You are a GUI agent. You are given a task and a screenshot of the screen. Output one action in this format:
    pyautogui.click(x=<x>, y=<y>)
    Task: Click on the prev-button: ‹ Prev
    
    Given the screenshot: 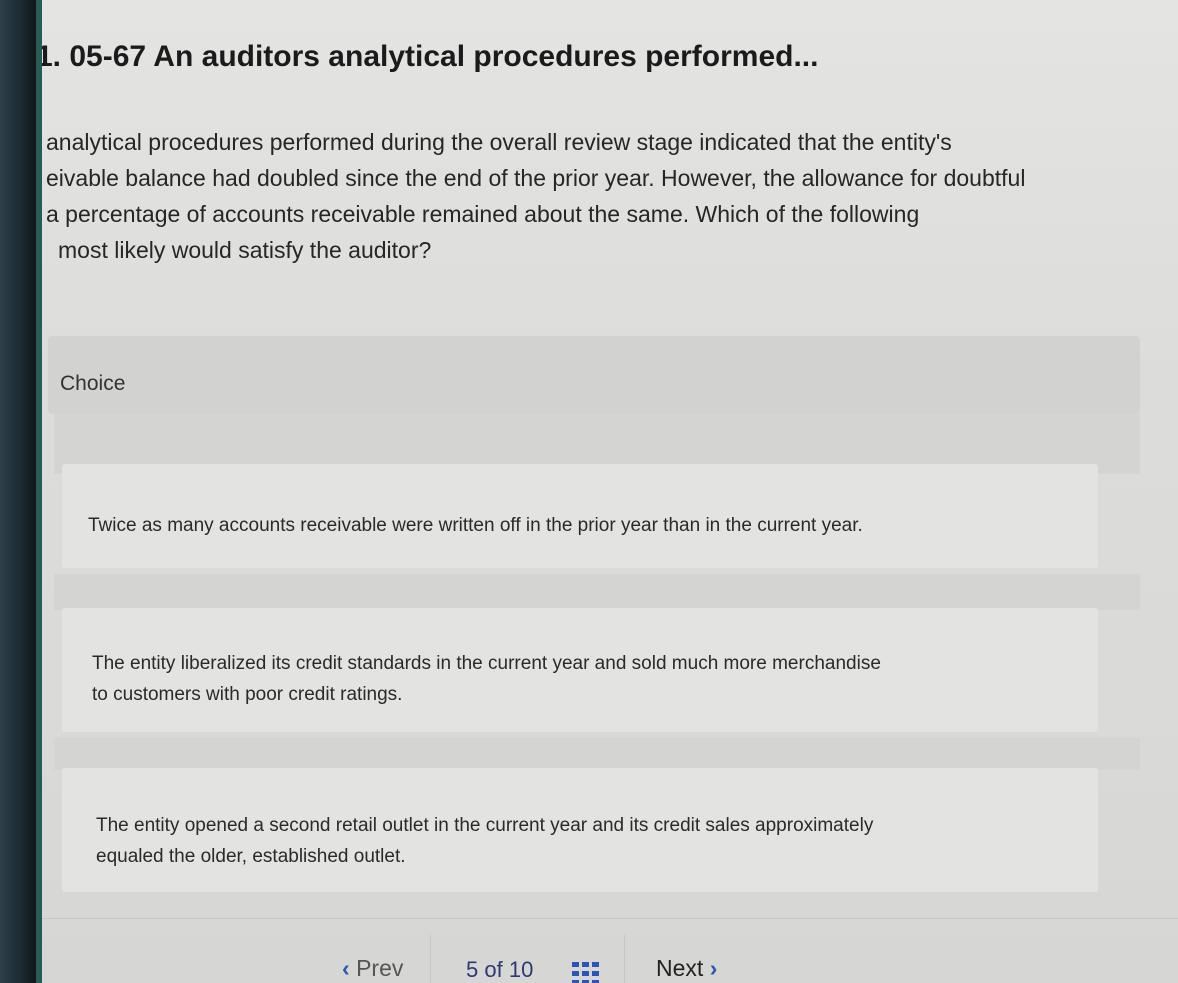 What is the action you would take?
    pyautogui.click(x=372, y=968)
    